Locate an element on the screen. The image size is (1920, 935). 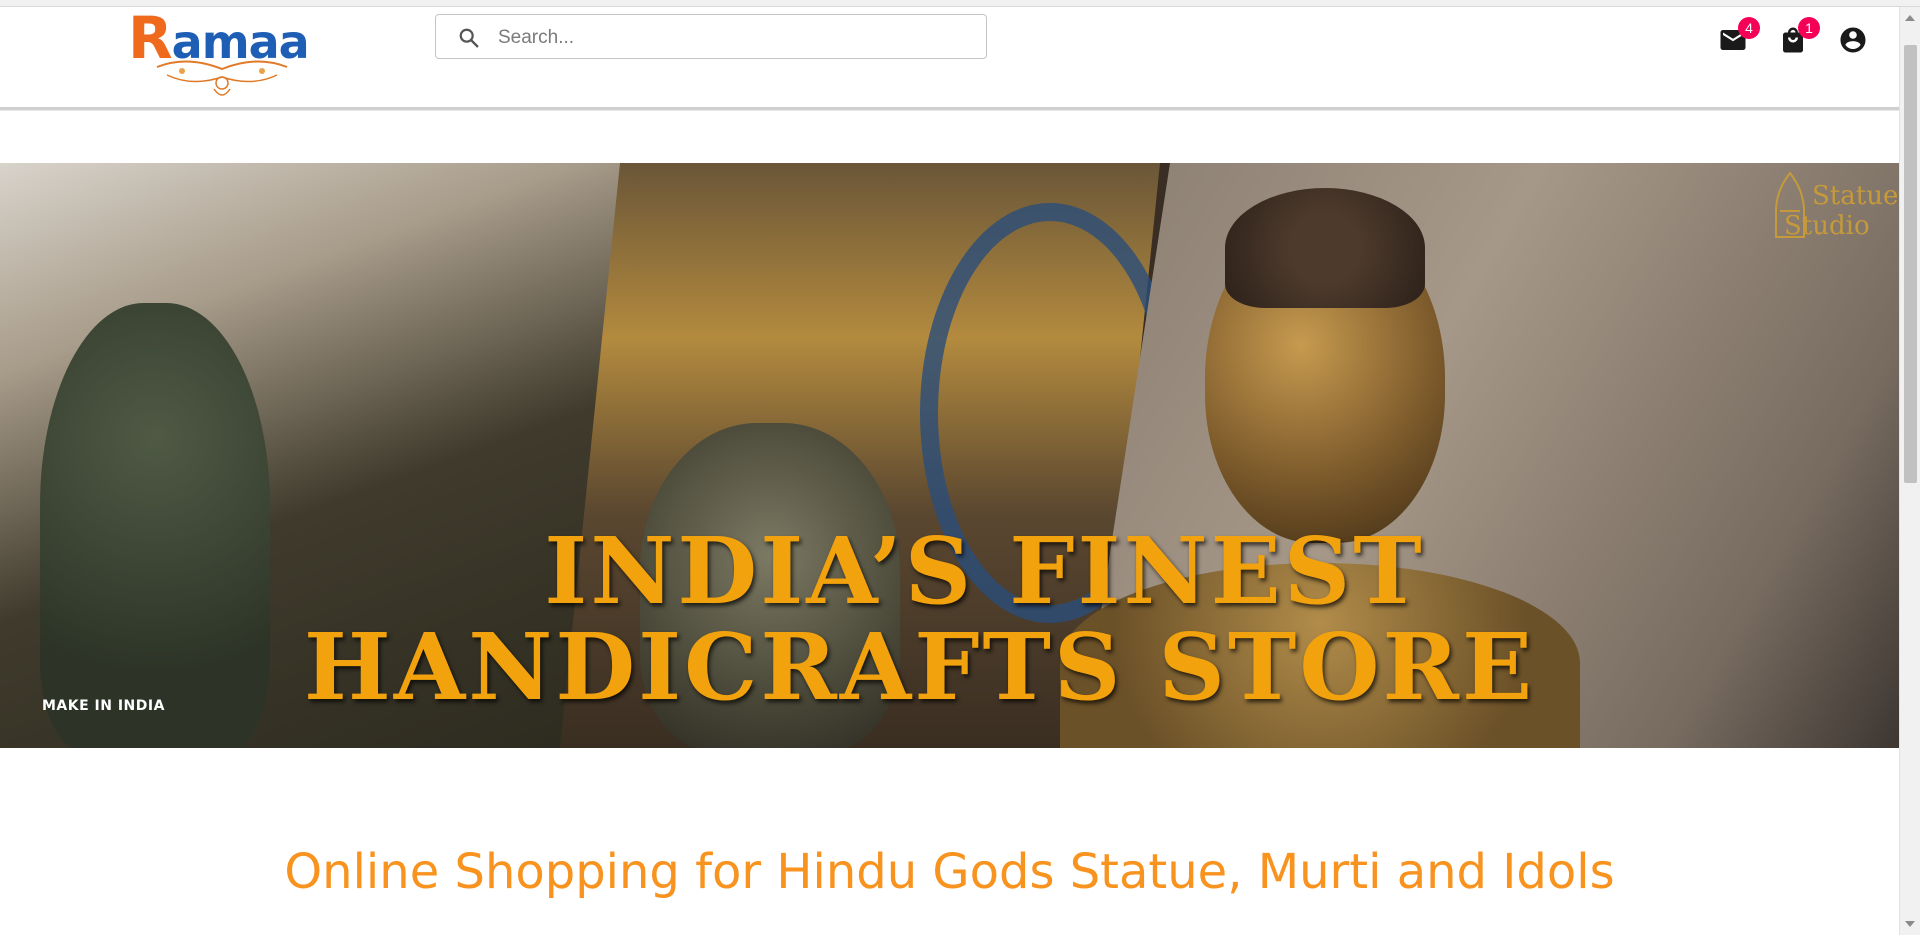
buddha-hair-image is located at coordinates (1325, 248).